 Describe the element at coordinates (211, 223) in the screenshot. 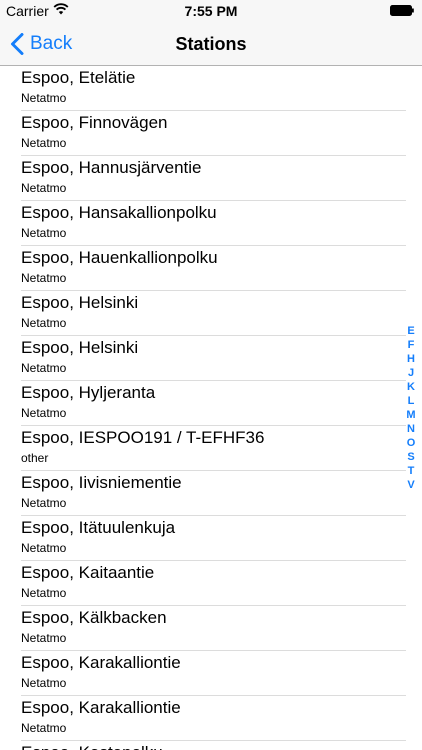

I see `station-row: Espoo, Hansakallionpolku Netatmo` at that location.